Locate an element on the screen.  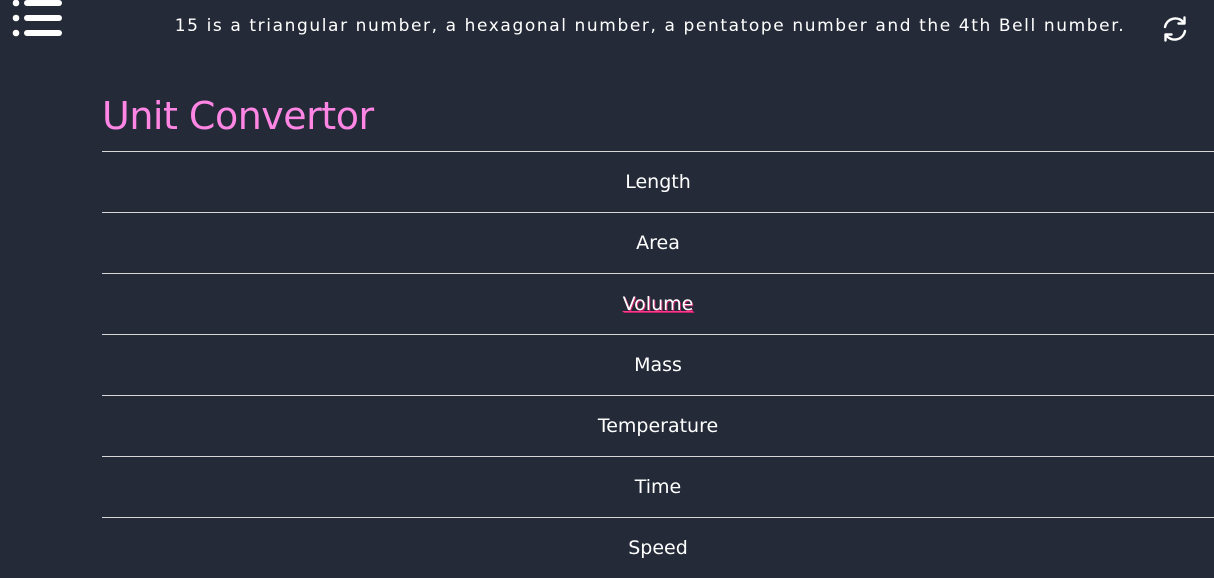
unit-item-label: Mass is located at coordinates (658, 365).